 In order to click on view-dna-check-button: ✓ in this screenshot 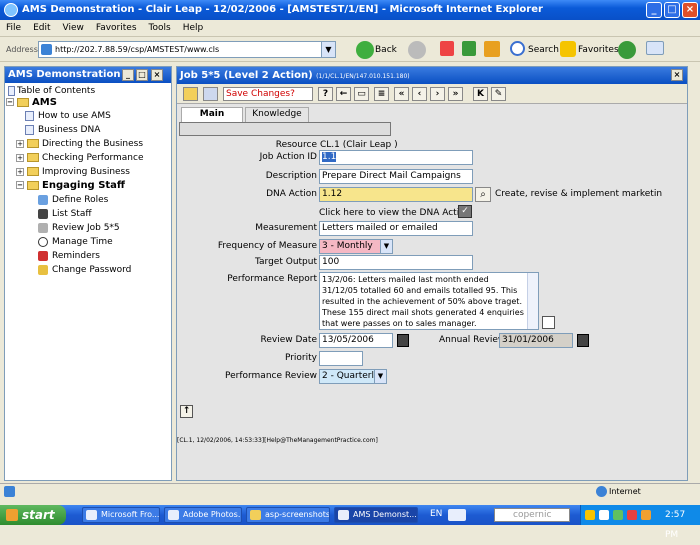, I will do `click(465, 211)`.